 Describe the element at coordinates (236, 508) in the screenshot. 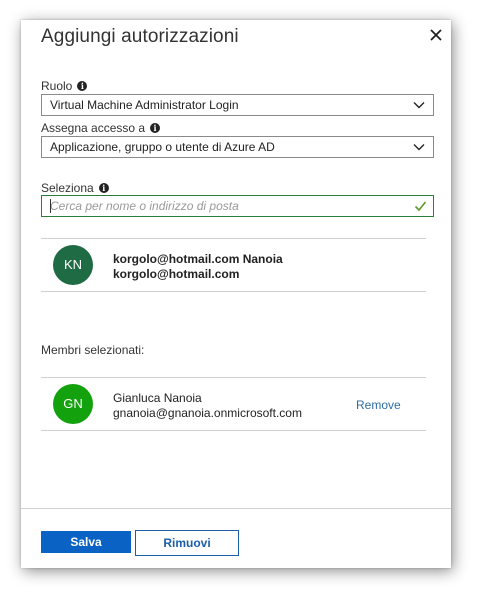

I see `footer-divider` at that location.